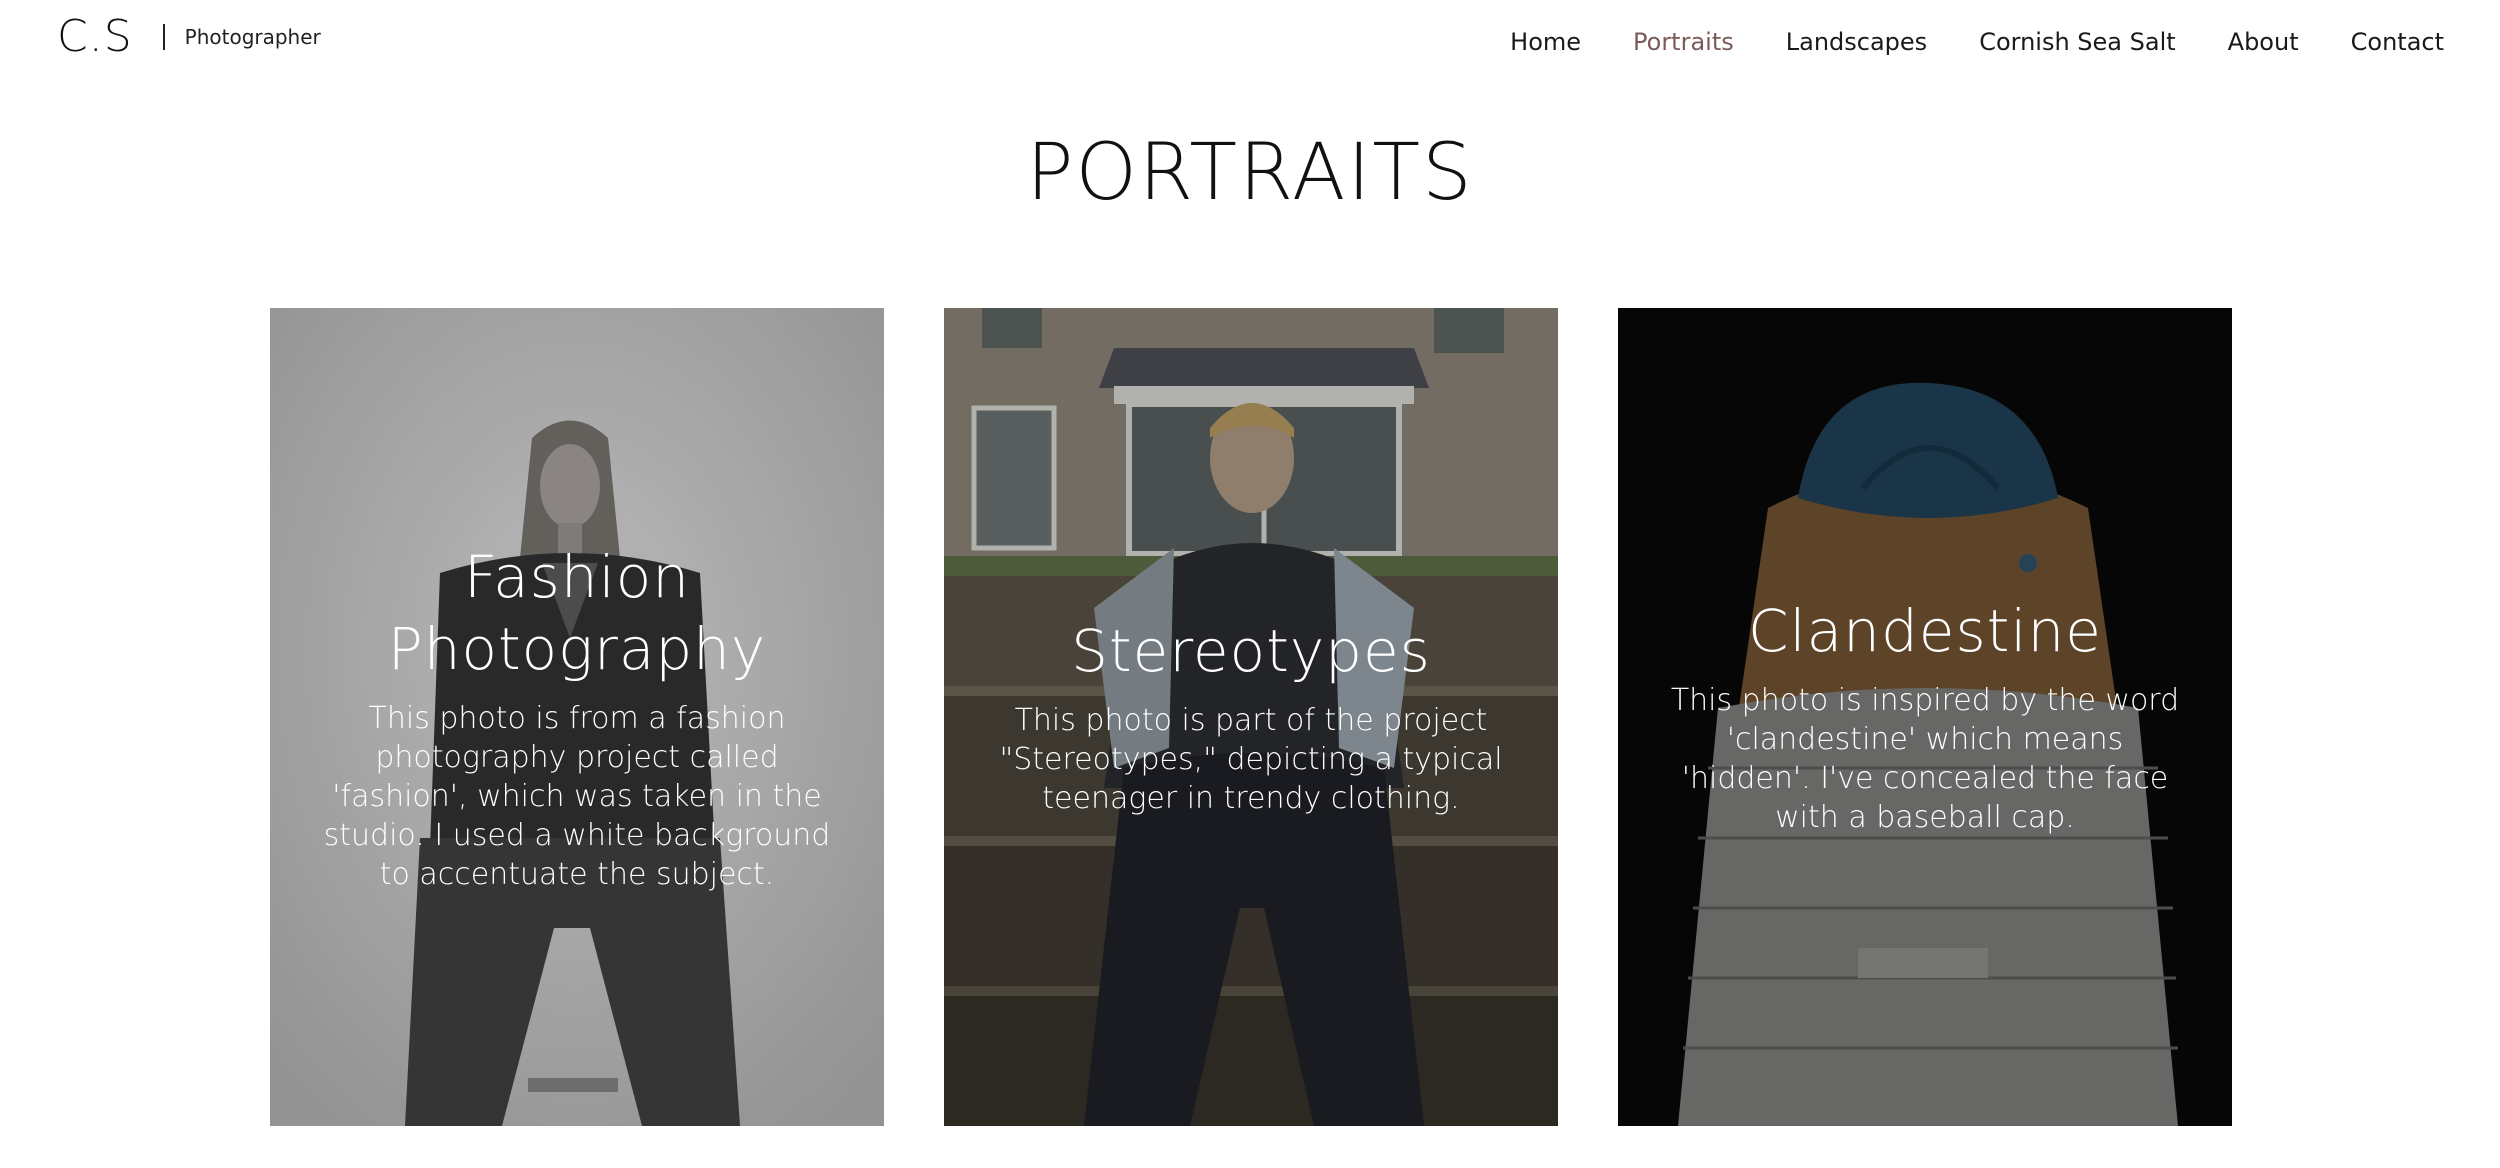 The width and height of the screenshot is (2500, 1168). What do you see at coordinates (2077, 42) in the screenshot?
I see `nav-item-cornish-sea-salt: Cornish Sea Salt` at bounding box center [2077, 42].